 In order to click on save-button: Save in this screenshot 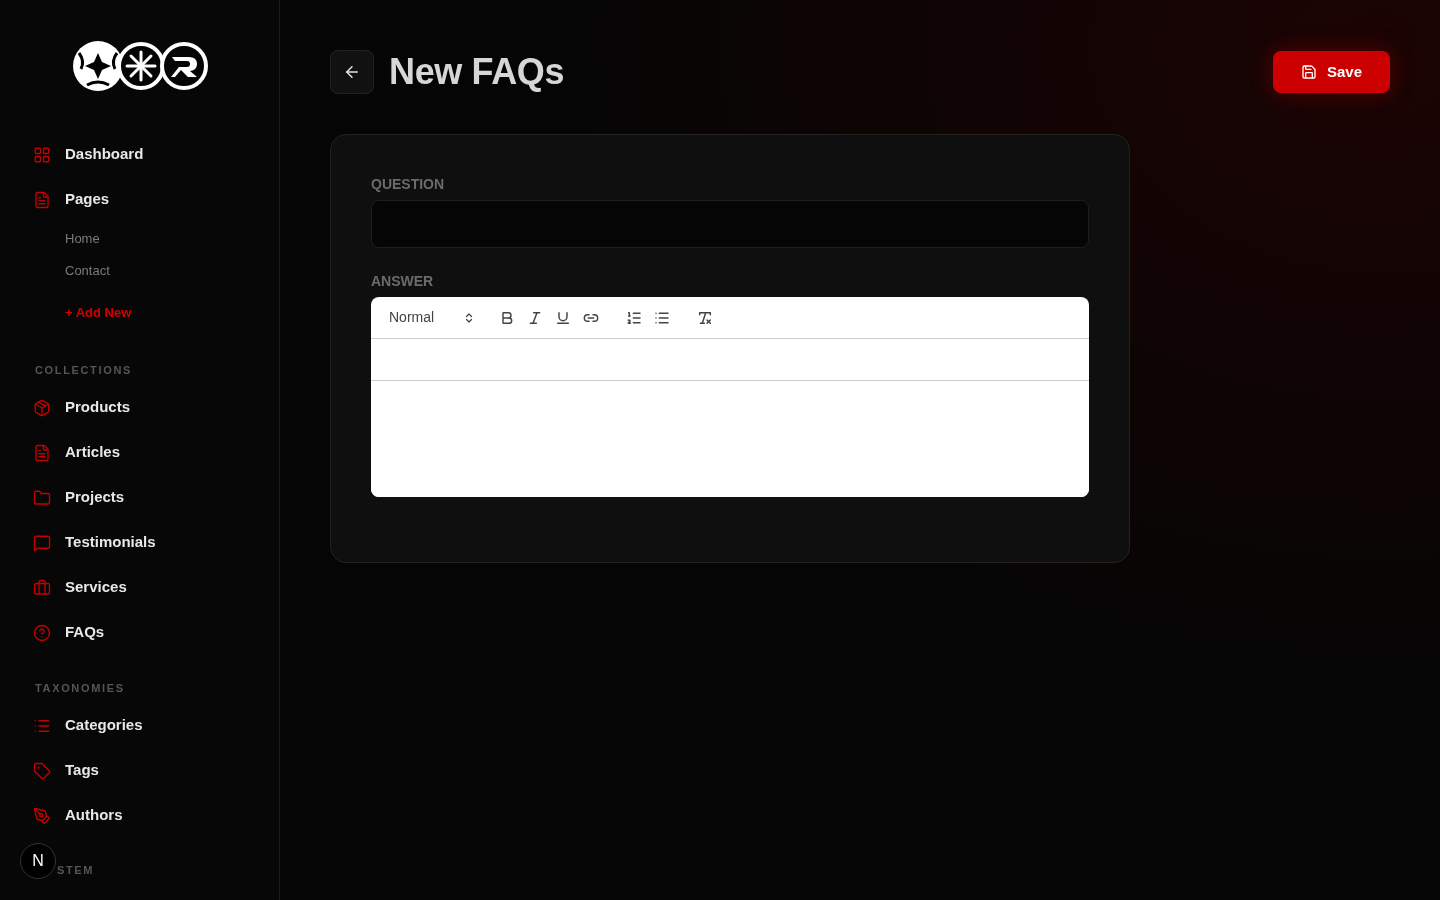, I will do `click(1331, 72)`.